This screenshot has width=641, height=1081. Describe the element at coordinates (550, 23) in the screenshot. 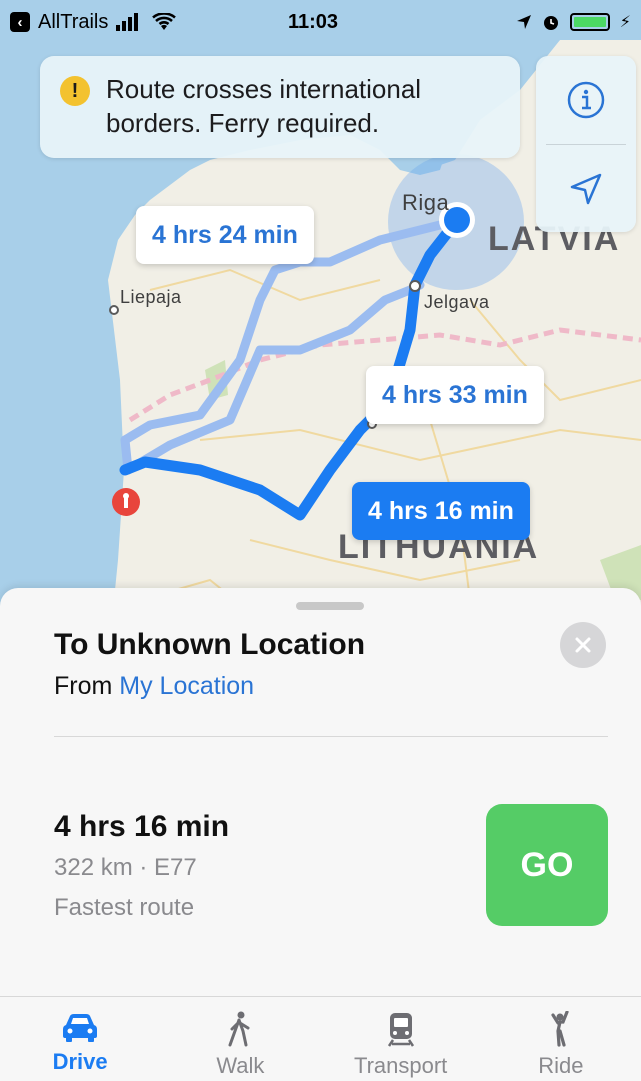

I see `alarm-icon` at that location.